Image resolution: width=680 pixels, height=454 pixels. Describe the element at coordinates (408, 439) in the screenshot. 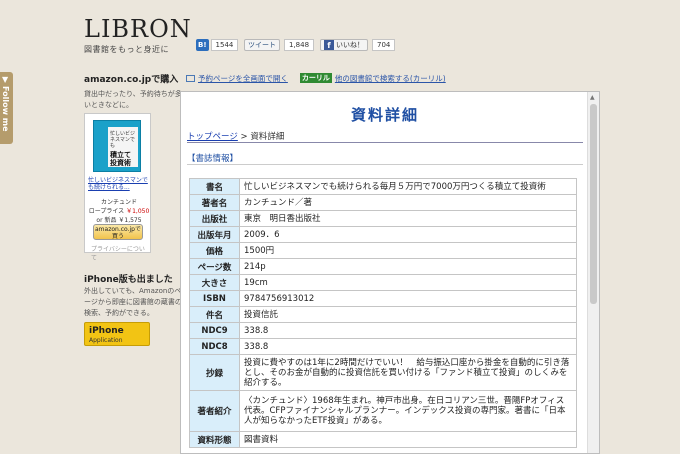

I see `field-value: 図書資料` at that location.